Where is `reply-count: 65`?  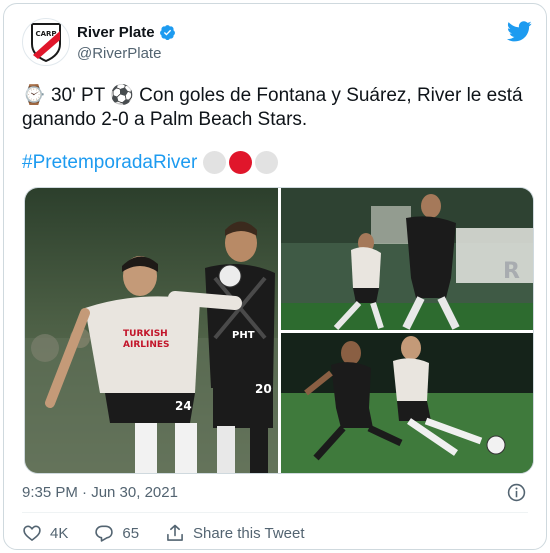 reply-count: 65 is located at coordinates (131, 533).